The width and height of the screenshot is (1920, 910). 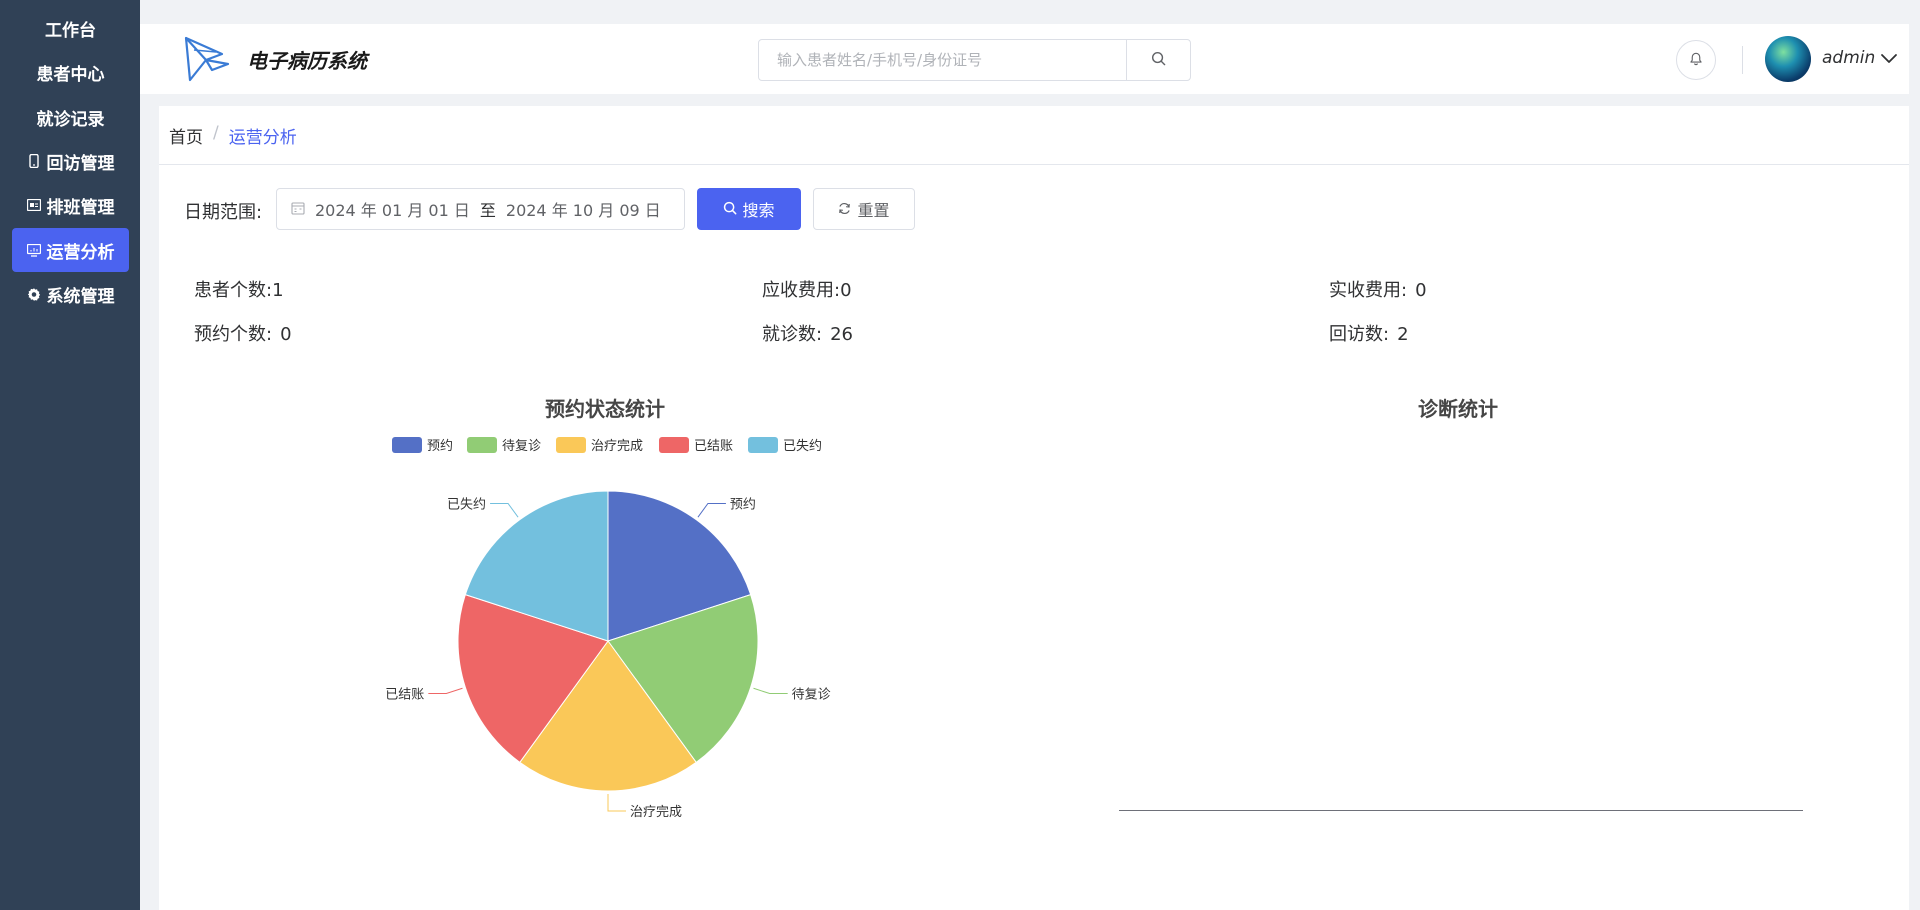 What do you see at coordinates (1458, 409) in the screenshot?
I see `diagnosis-chart-title: 诊断统计` at bounding box center [1458, 409].